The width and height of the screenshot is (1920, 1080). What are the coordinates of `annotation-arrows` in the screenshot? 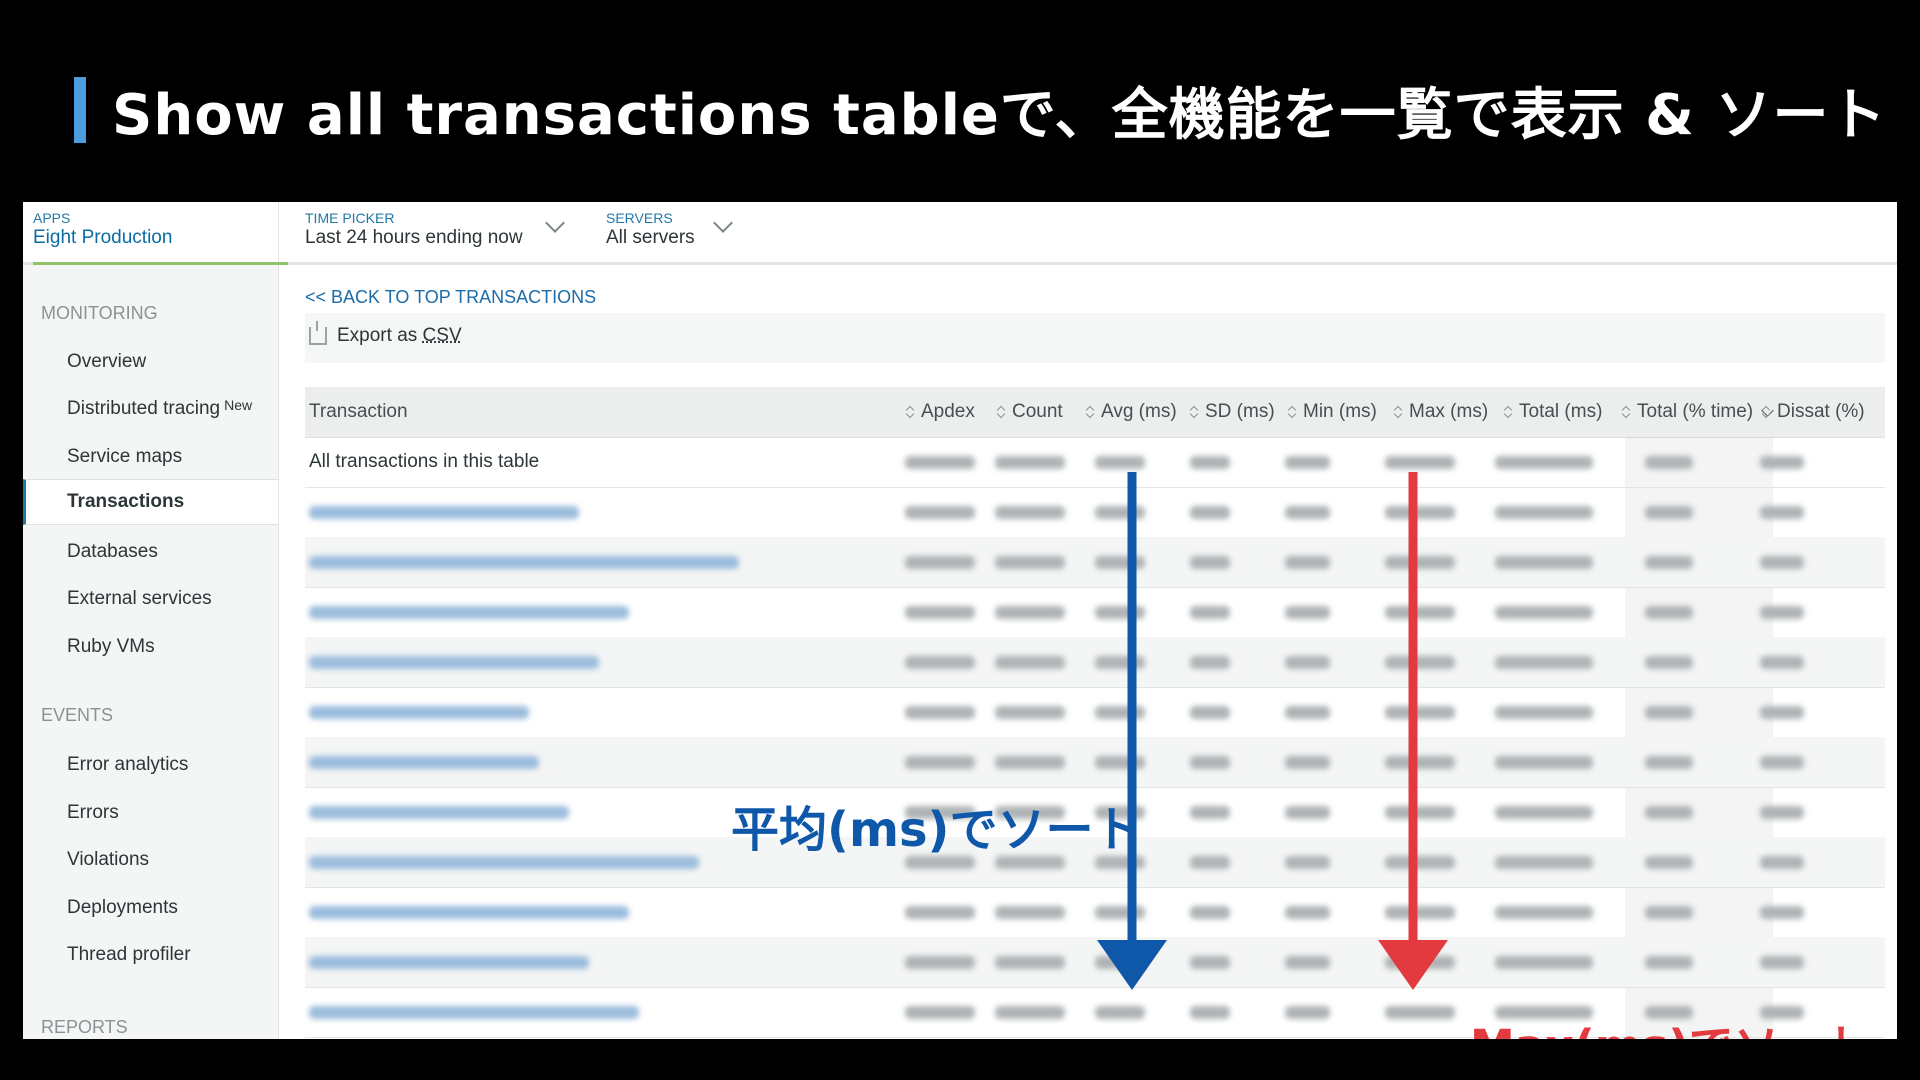 It's located at (1272, 731).